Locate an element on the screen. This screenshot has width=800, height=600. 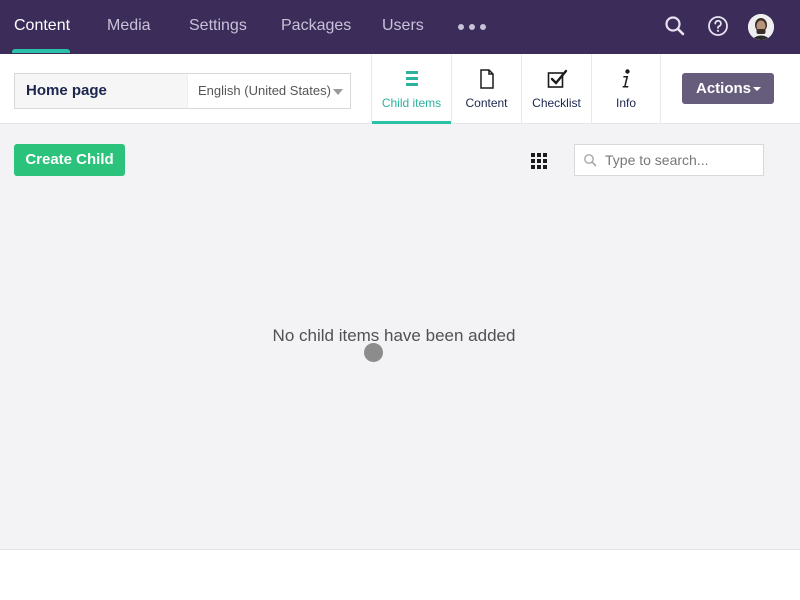
search-field is located at coordinates (669, 160).